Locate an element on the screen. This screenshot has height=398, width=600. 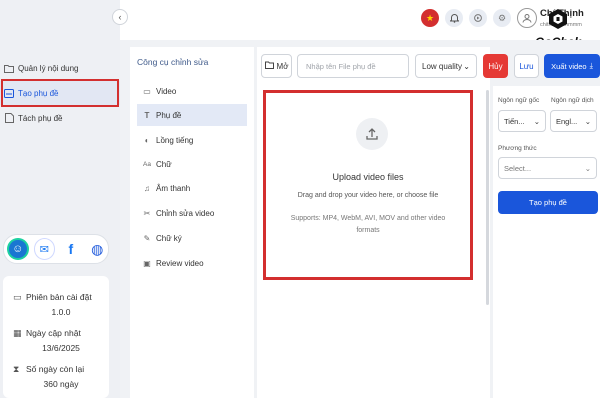
version-value: 1.0.0 is located at coordinates (61, 312).